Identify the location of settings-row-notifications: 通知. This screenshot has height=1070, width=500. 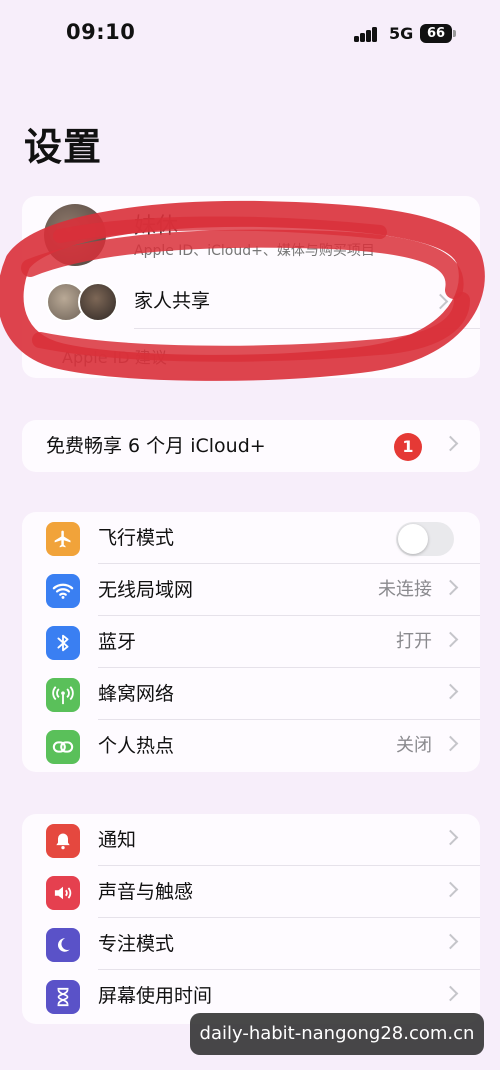
(251, 840).